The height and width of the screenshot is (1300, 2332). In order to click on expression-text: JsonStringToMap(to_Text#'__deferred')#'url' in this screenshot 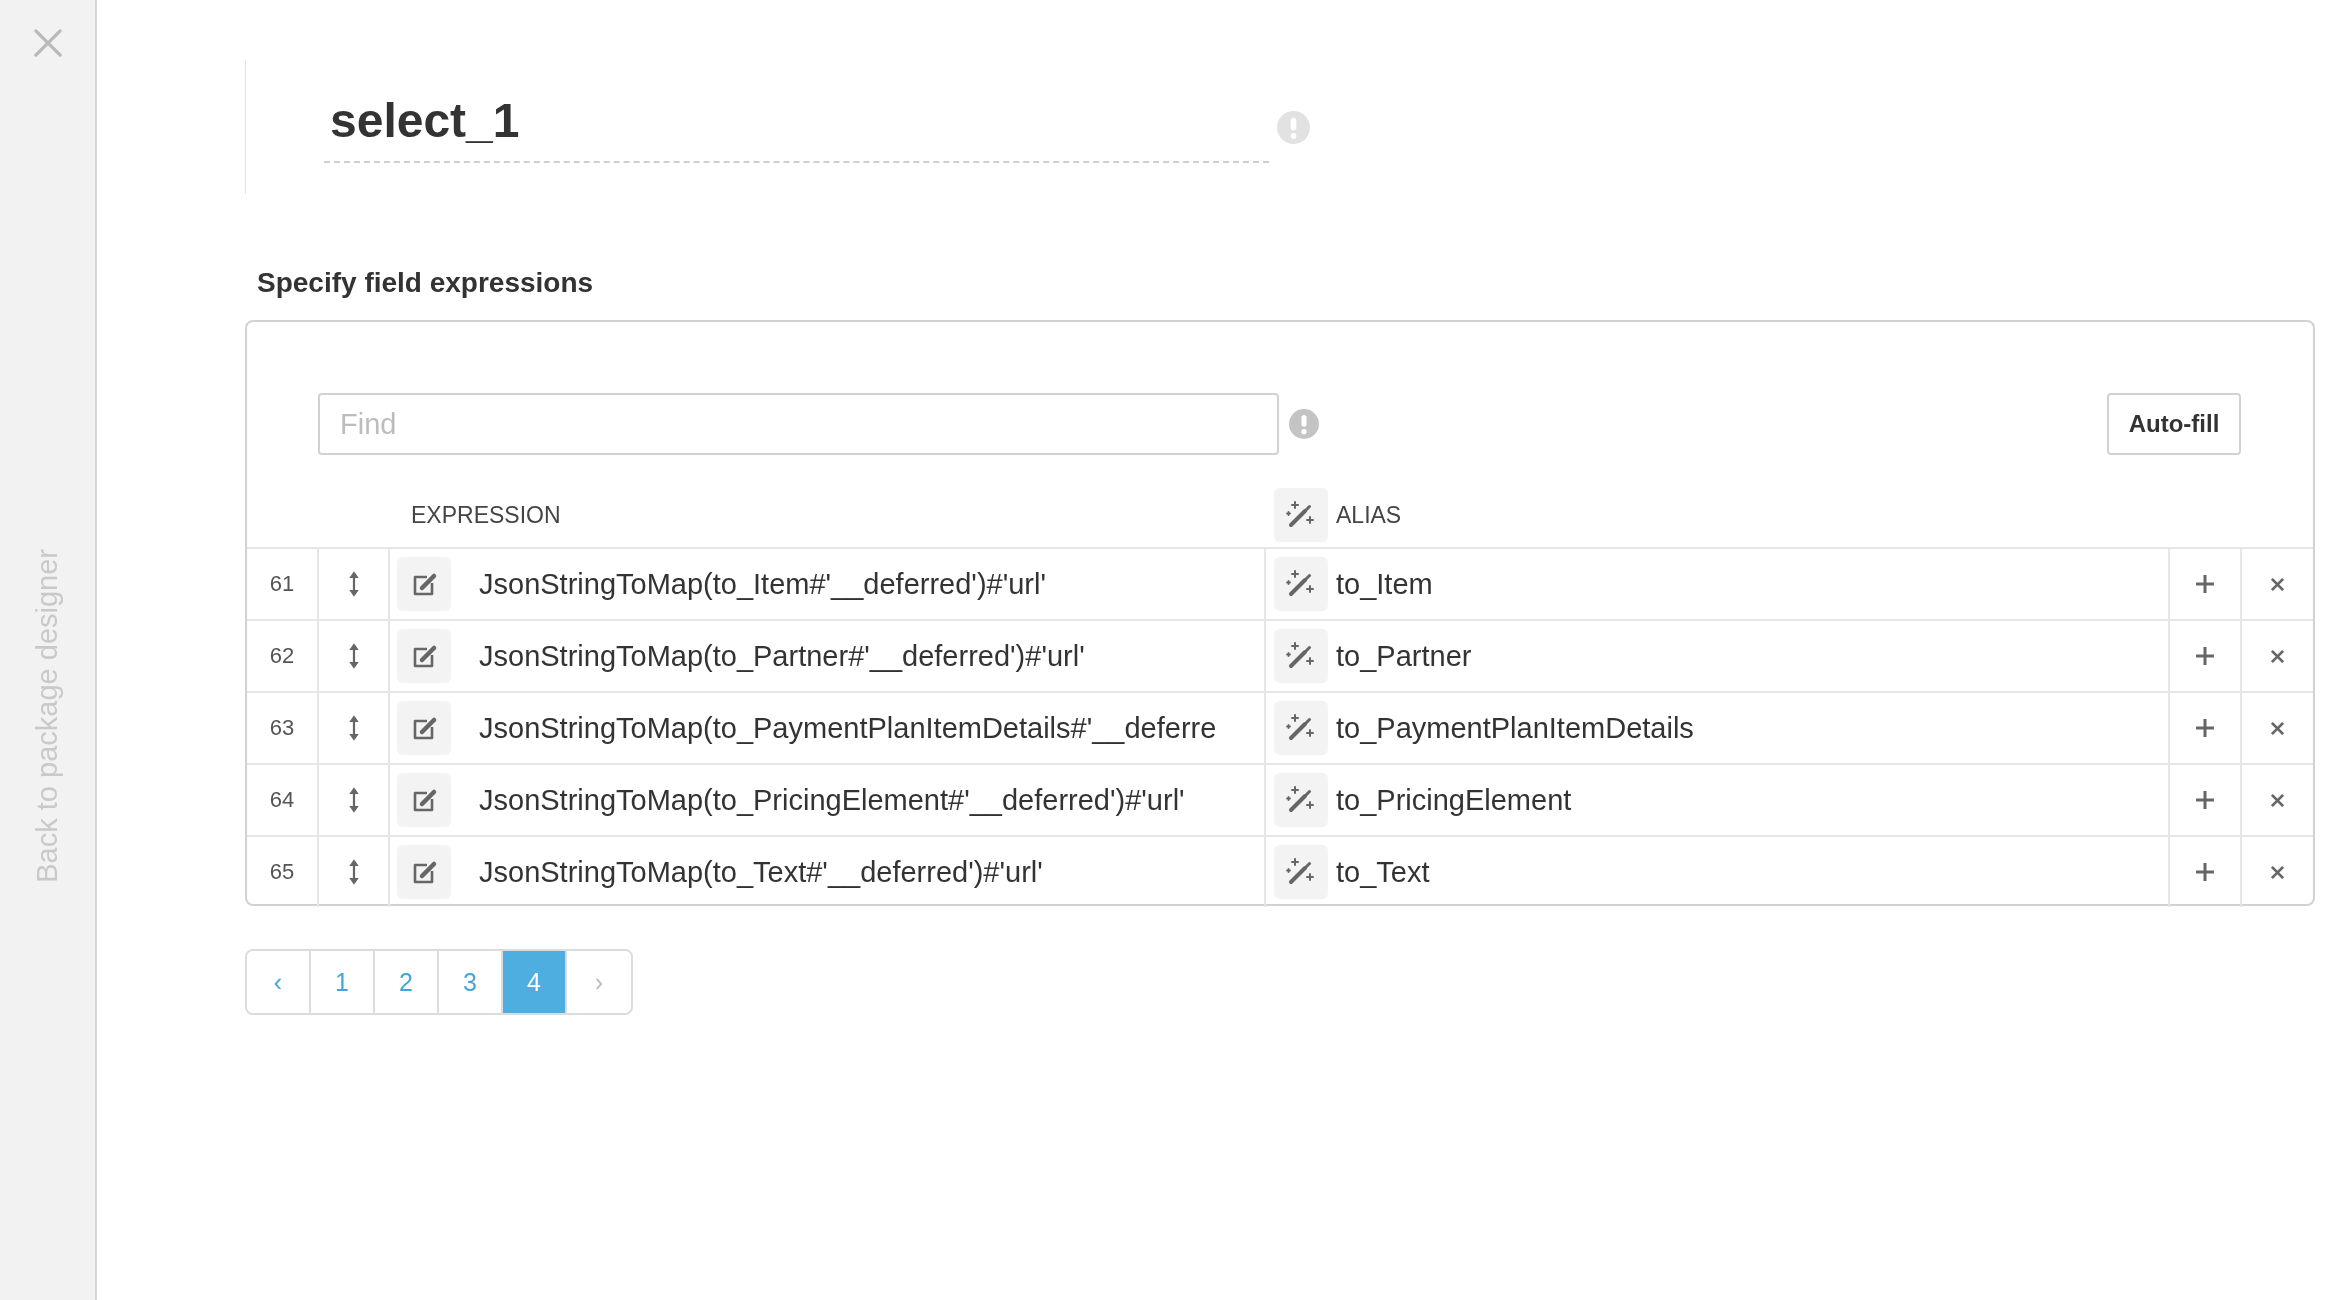, I will do `click(761, 872)`.